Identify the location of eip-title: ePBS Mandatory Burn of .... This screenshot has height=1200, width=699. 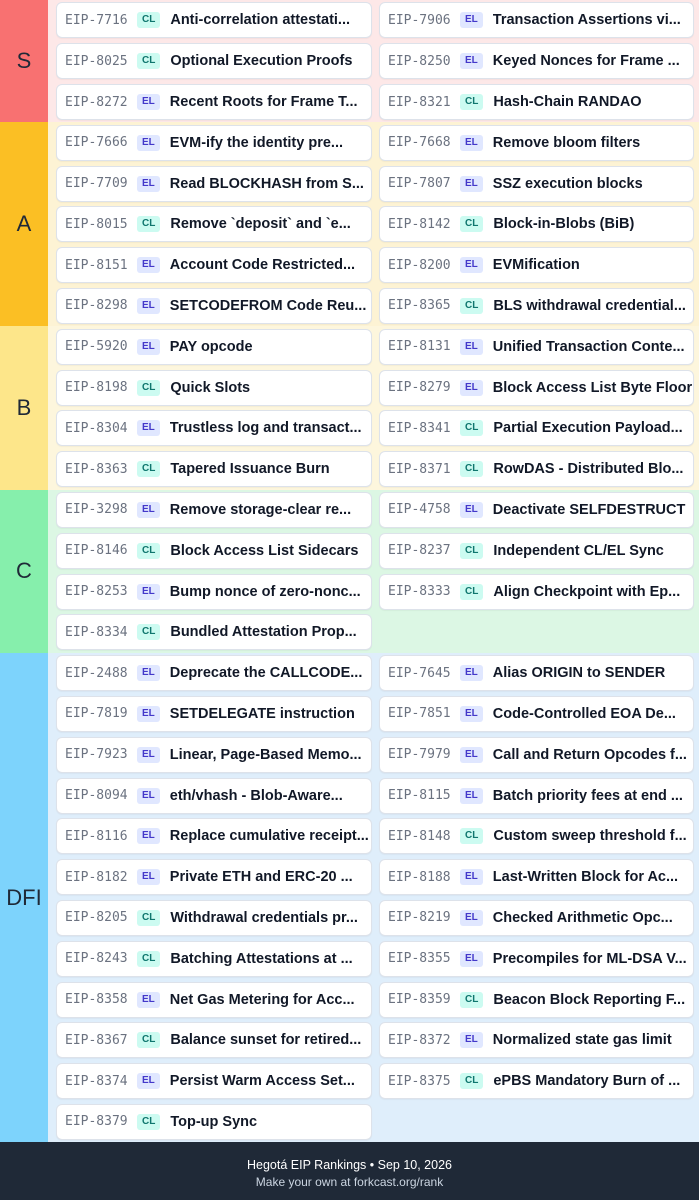
(587, 1081).